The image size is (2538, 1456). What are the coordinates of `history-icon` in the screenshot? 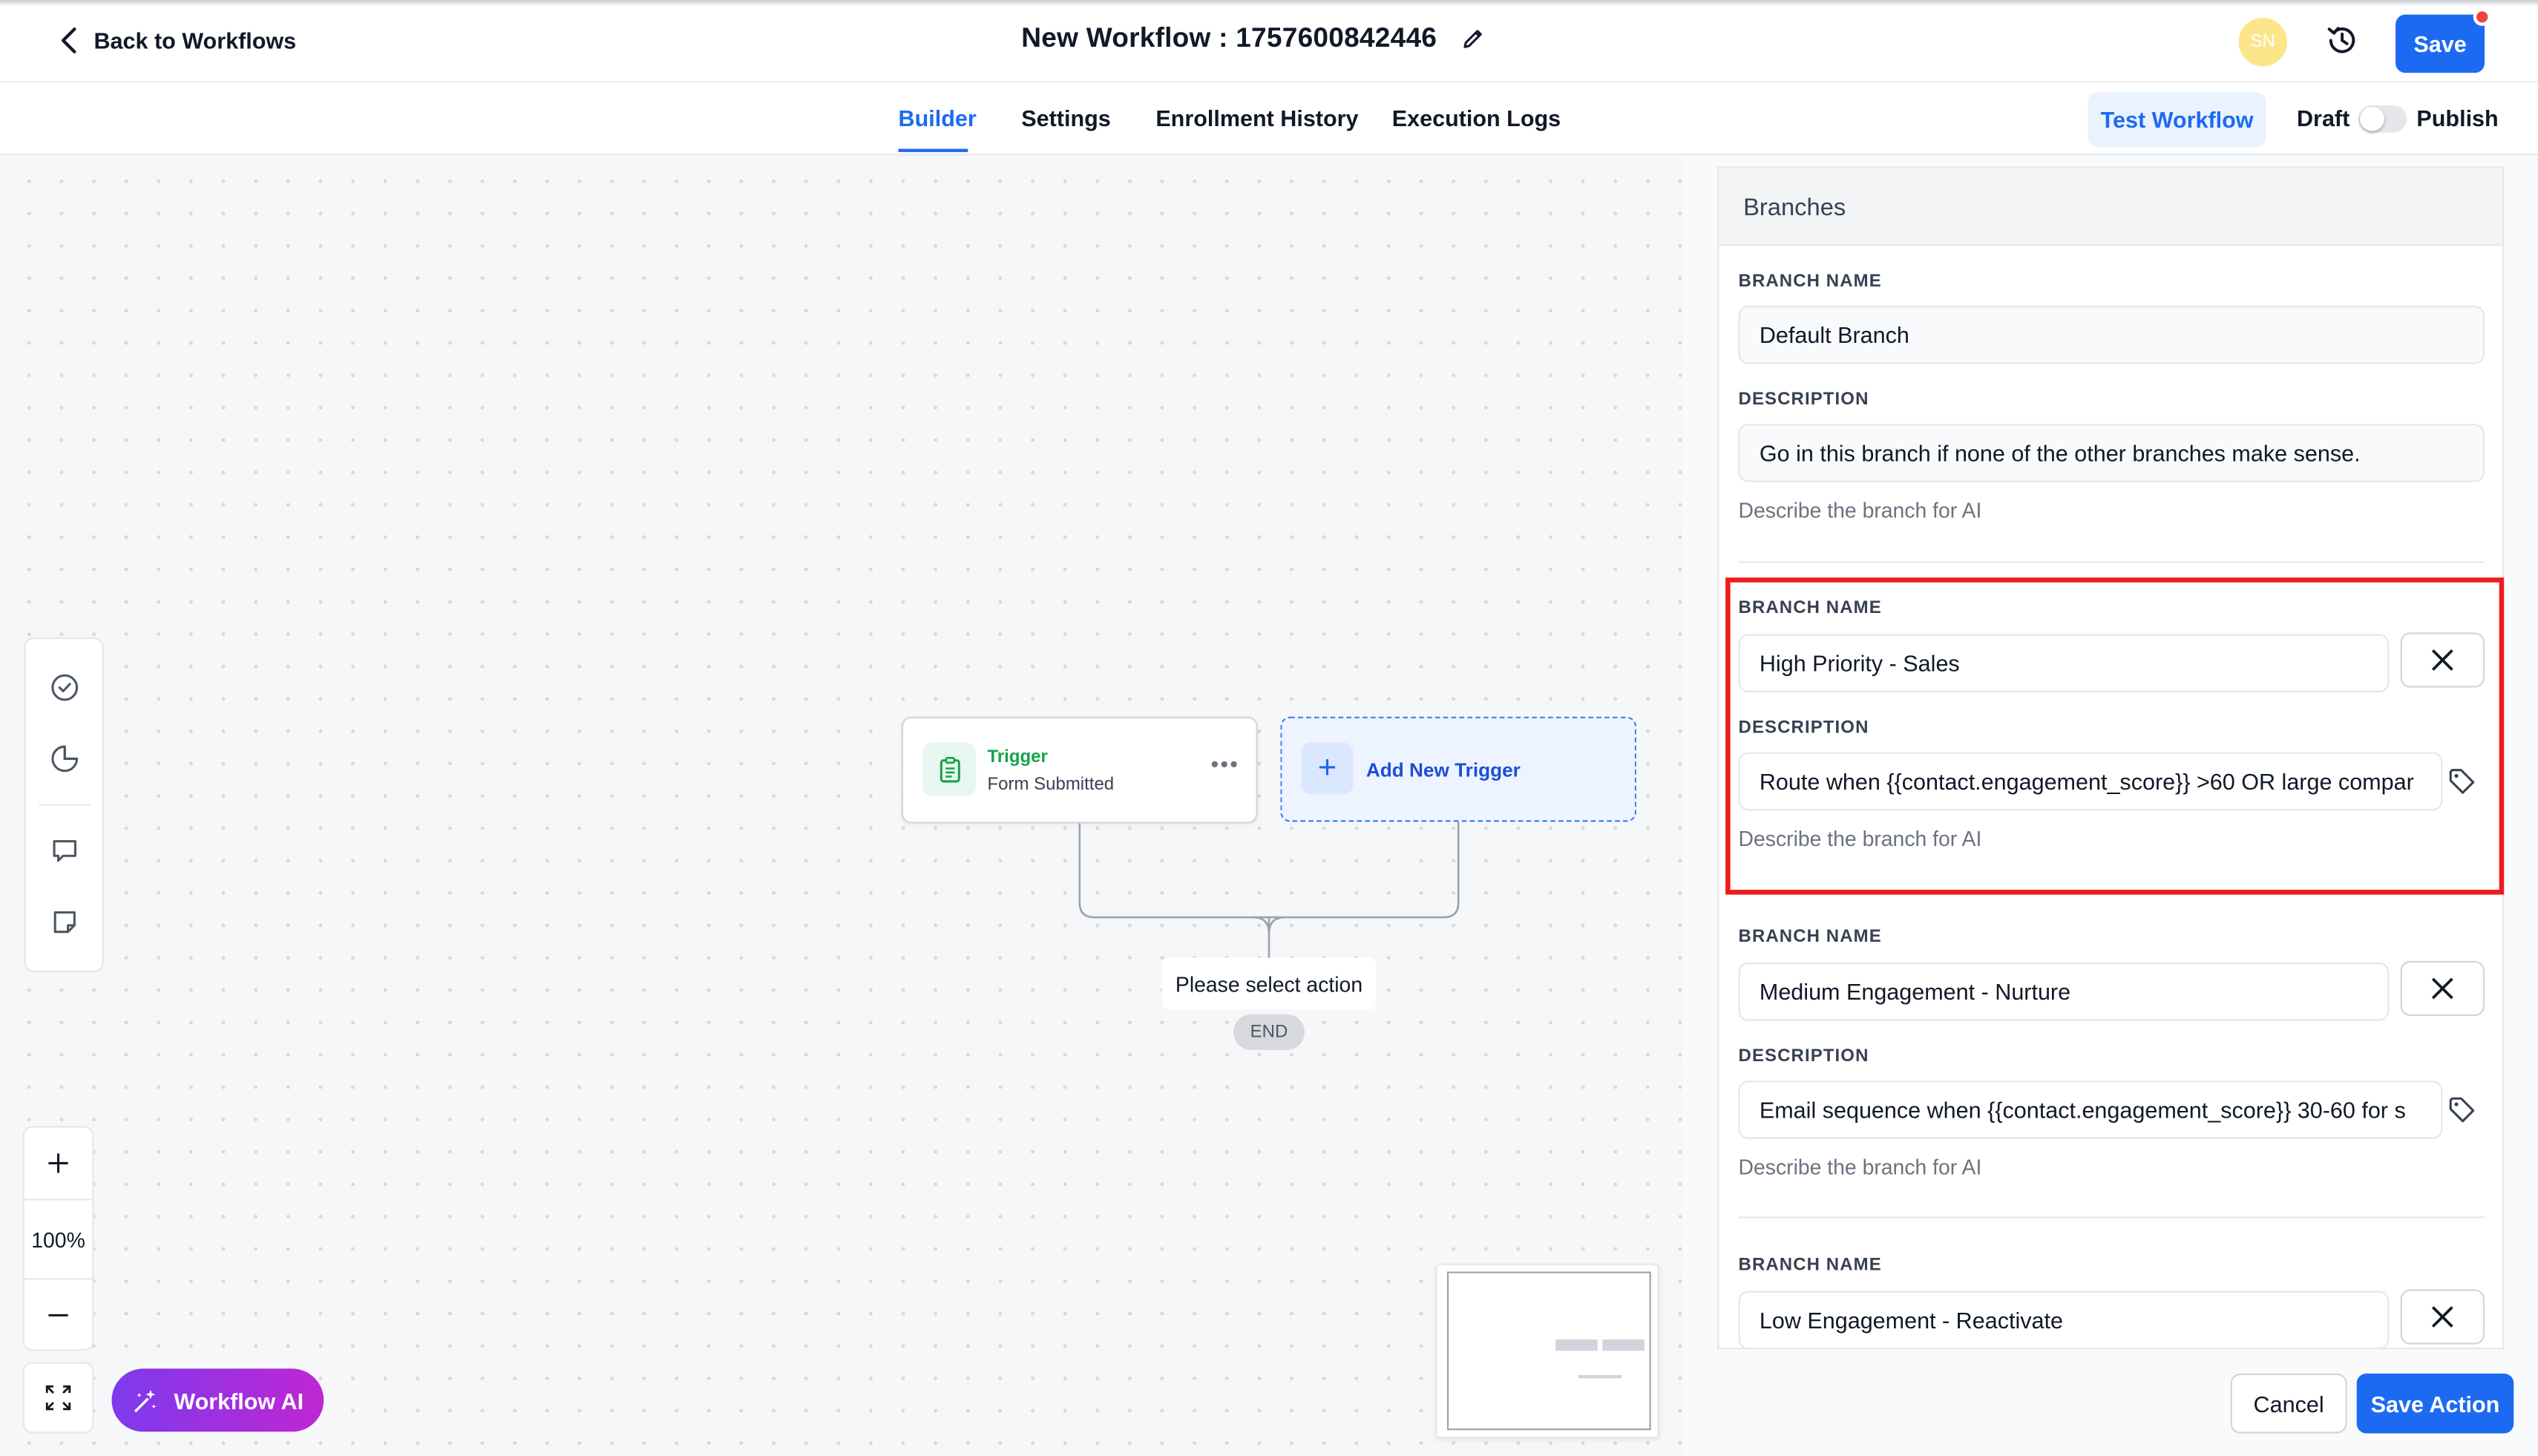 It's located at (2342, 41).